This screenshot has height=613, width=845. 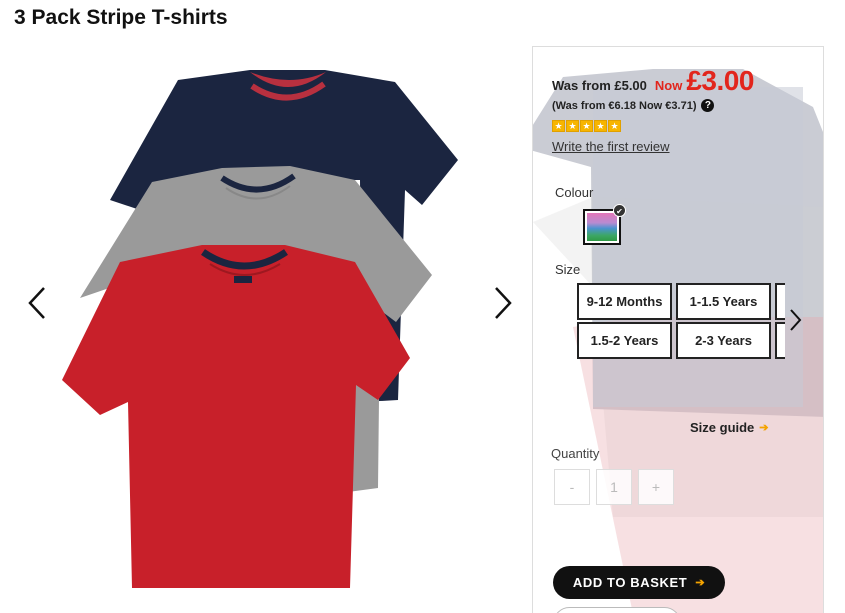 I want to click on was-price: Was from £5.00, so click(x=599, y=85).